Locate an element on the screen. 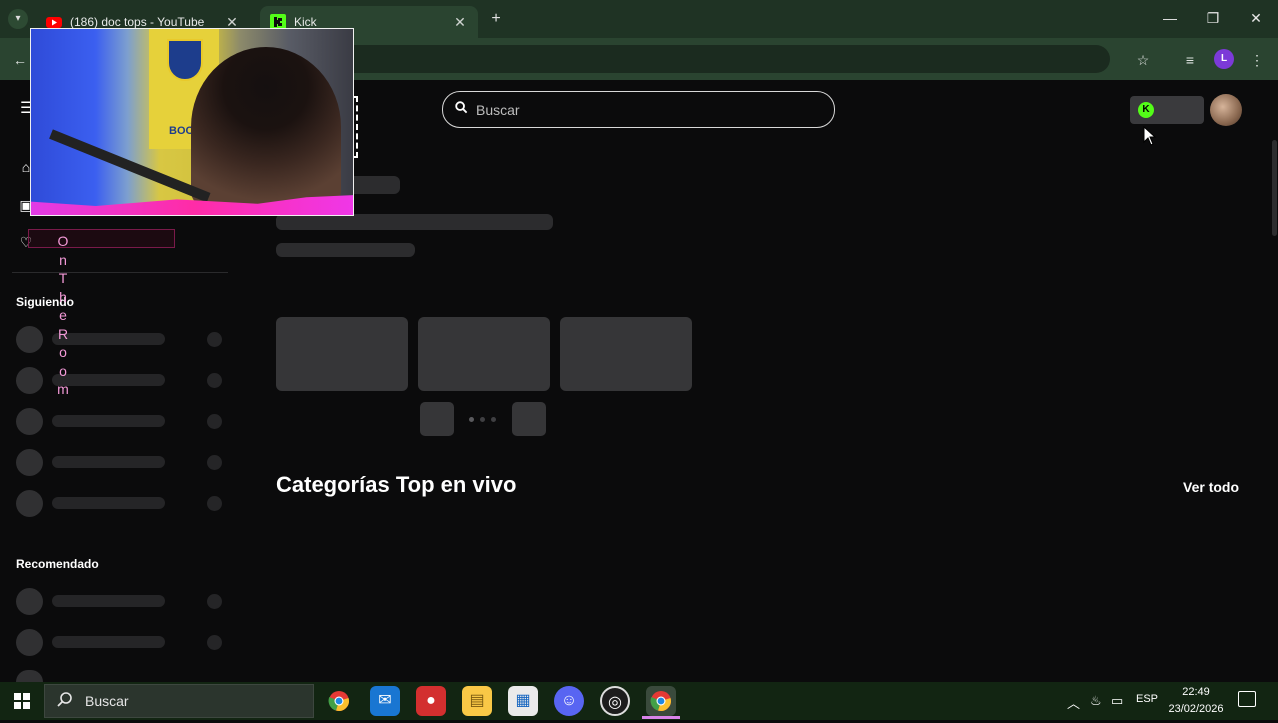 The height and width of the screenshot is (723, 1278). clock-date: 23/02/2026 is located at coordinates (1196, 709).